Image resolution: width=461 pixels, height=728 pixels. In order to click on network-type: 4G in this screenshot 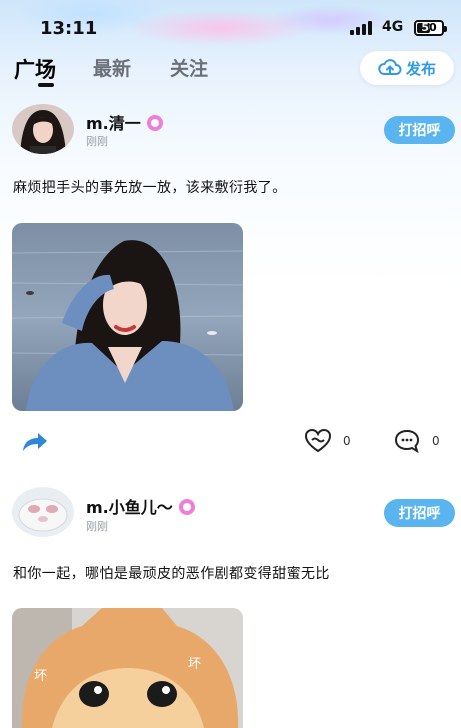, I will do `click(393, 27)`.